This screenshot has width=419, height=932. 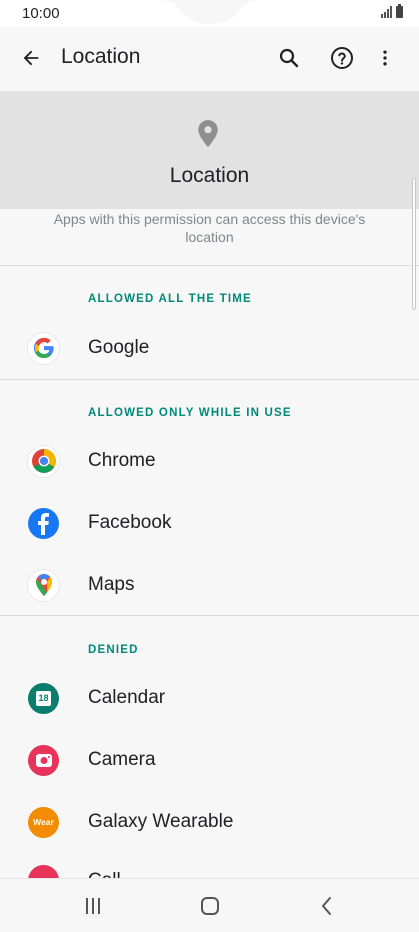 I want to click on status-bar: 10:00, so click(x=209, y=13).